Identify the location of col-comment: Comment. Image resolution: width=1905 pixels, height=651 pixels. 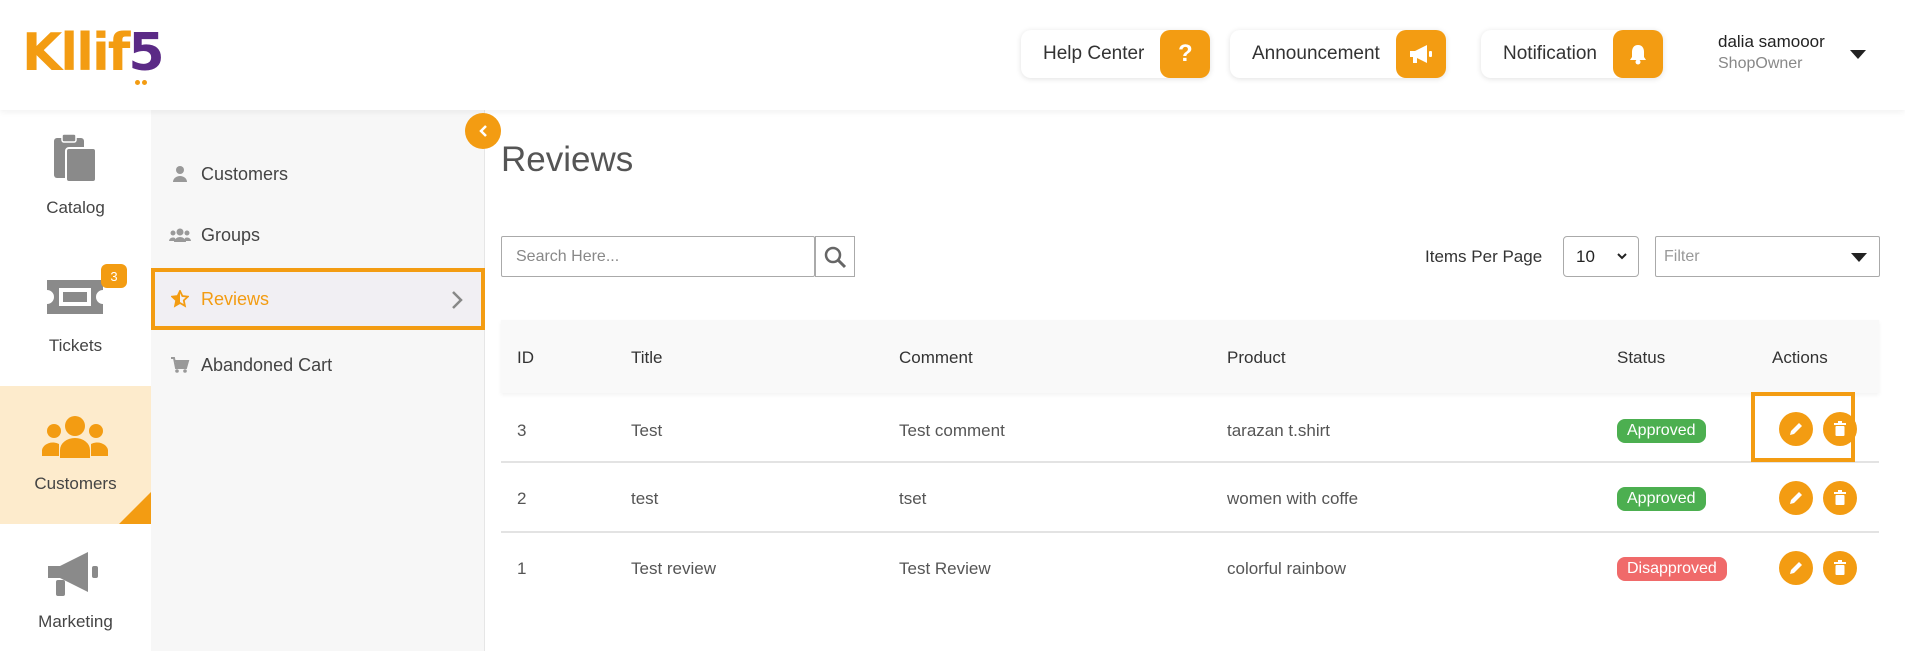
(936, 357).